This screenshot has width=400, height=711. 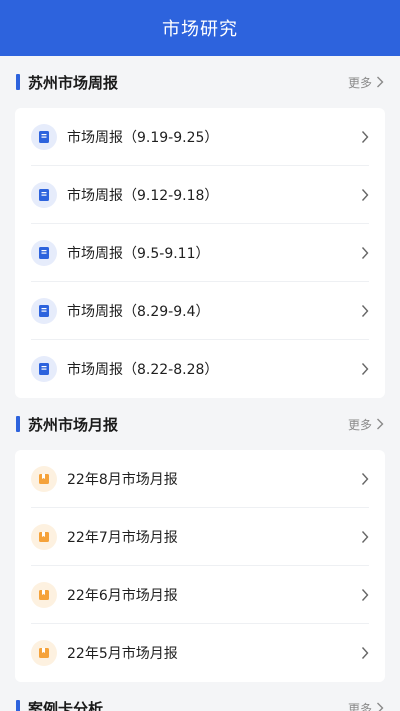 I want to click on more-link-monthly: 更多, so click(x=366, y=424).